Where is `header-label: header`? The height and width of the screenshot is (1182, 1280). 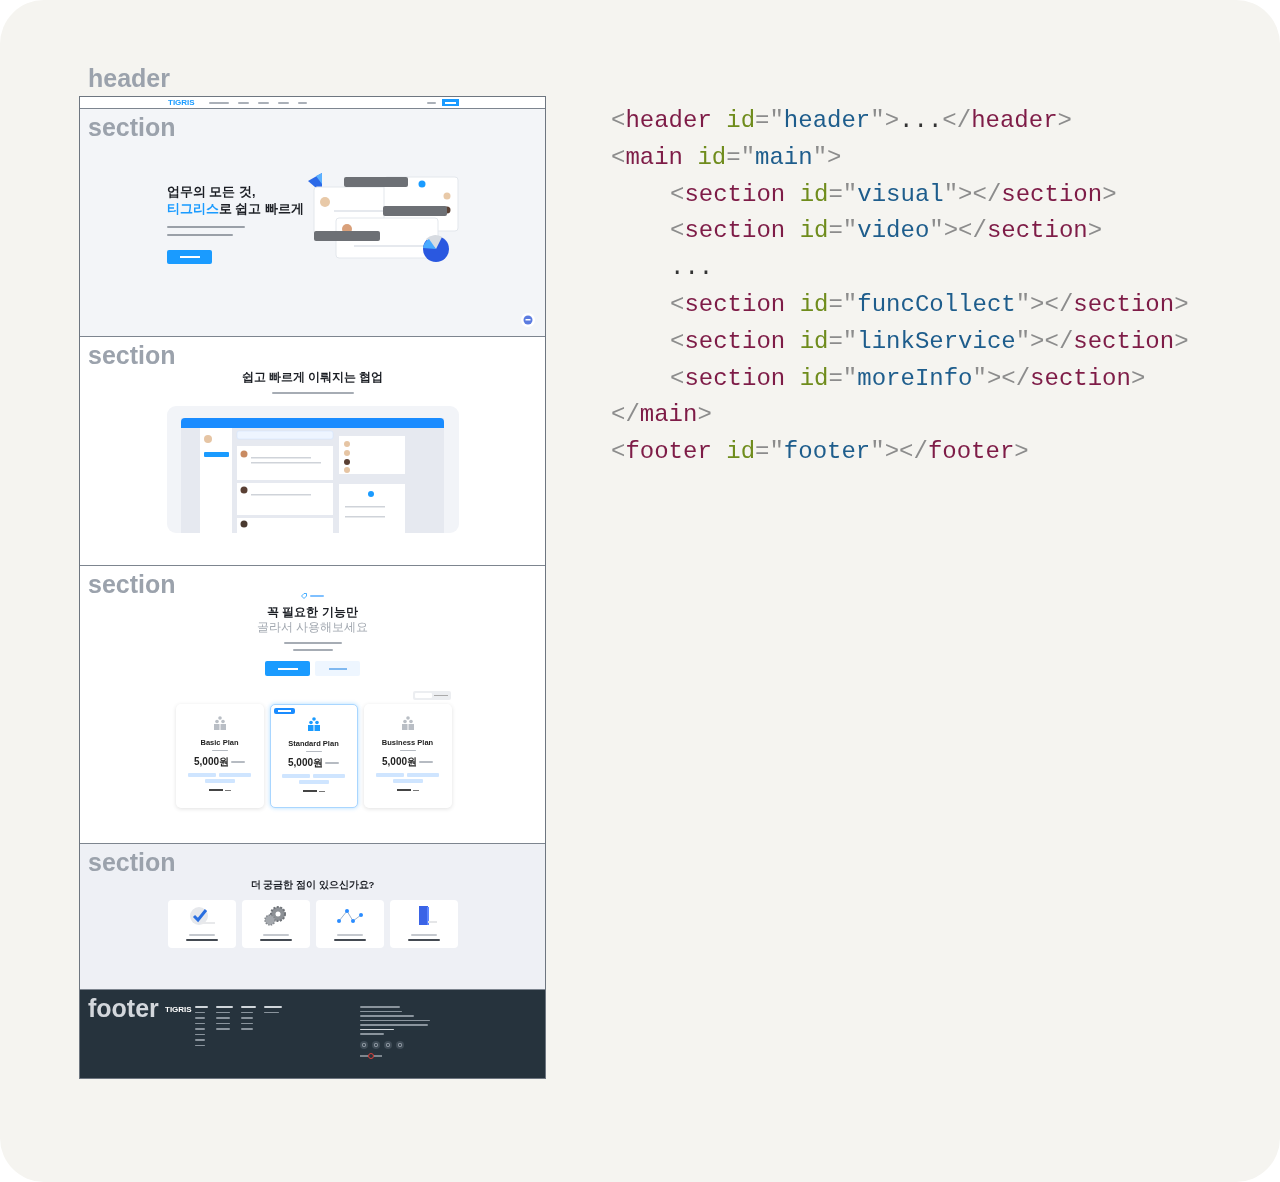 header-label: header is located at coordinates (129, 78).